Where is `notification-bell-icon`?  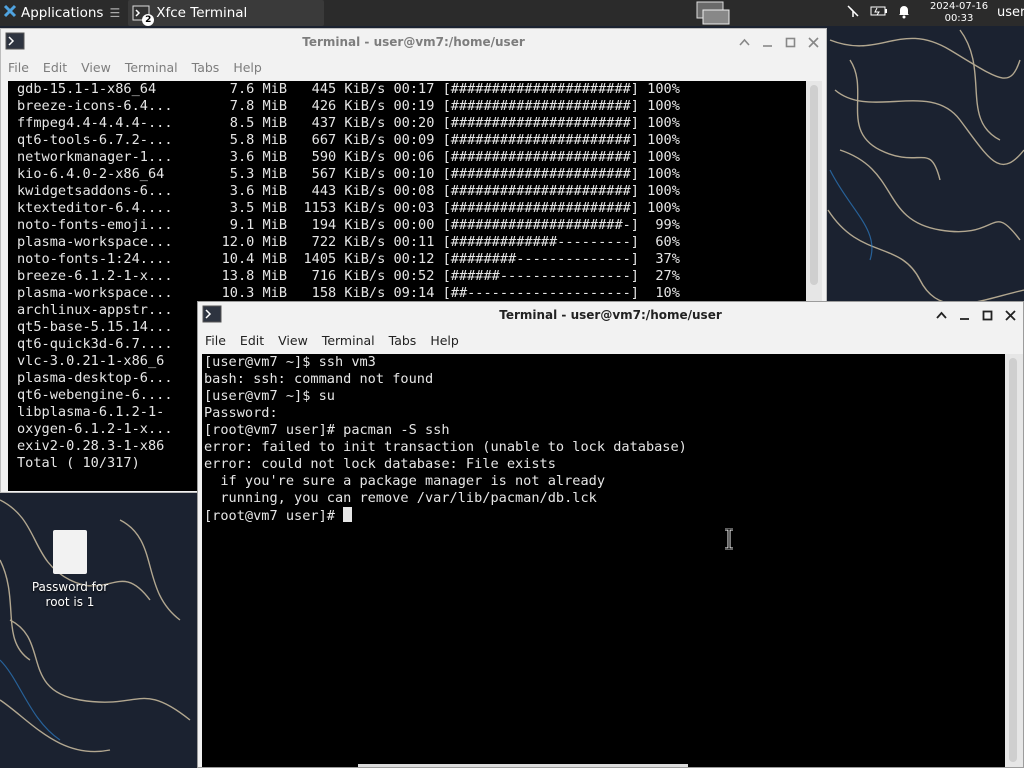 notification-bell-icon is located at coordinates (904, 13).